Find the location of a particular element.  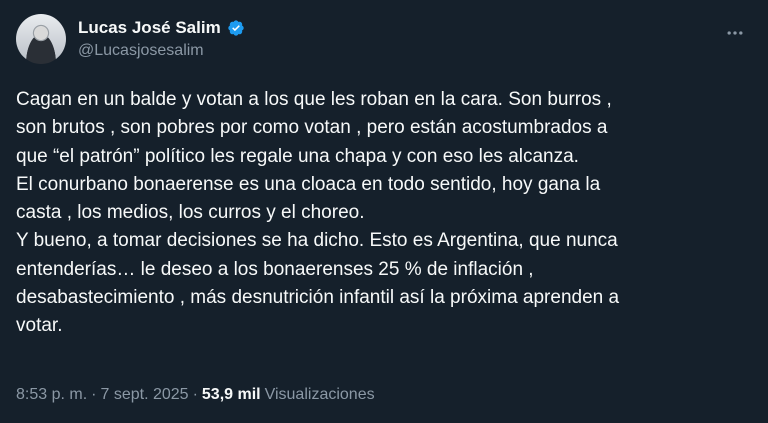

author-info: Lucas José Salim @Lucasjosesalim is located at coordinates (161, 38).